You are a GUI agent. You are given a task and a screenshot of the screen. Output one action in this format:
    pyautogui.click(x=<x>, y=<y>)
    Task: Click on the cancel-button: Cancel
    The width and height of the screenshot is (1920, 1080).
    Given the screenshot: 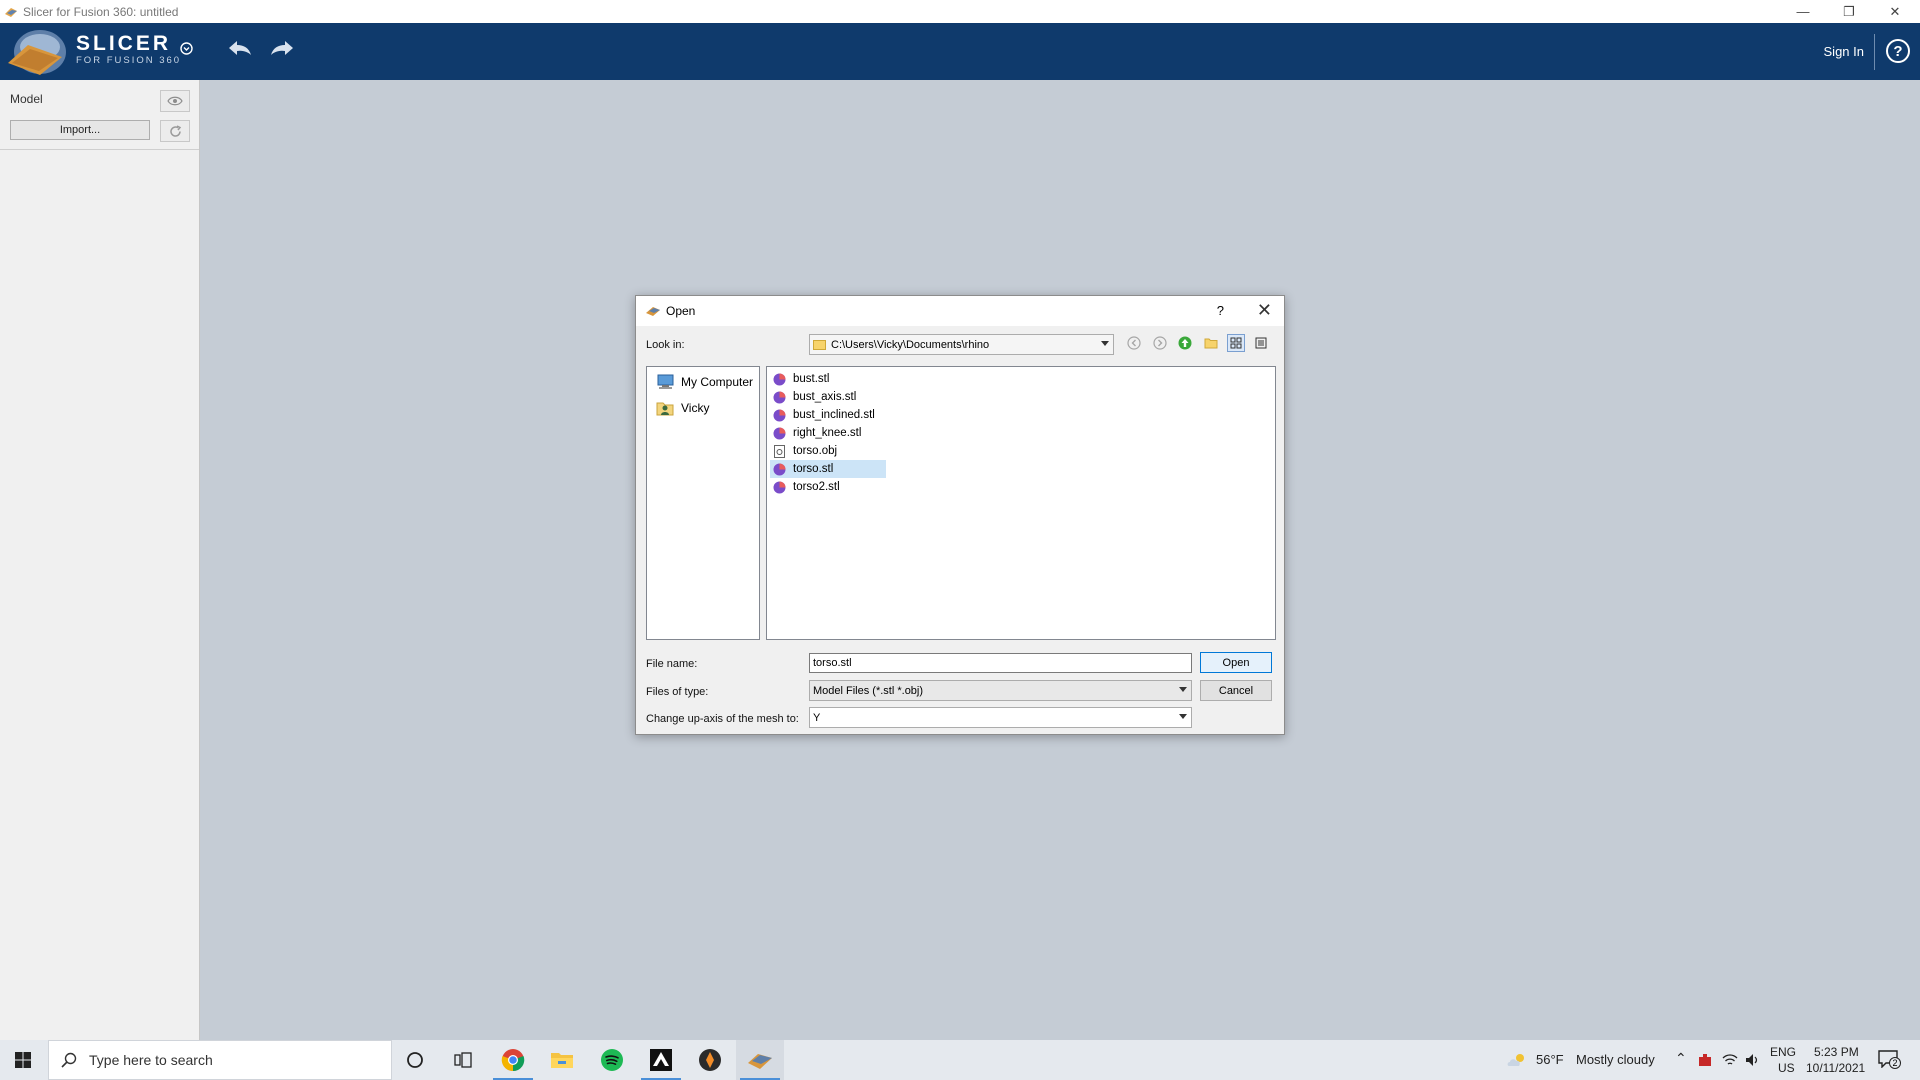 What is the action you would take?
    pyautogui.click(x=1236, y=690)
    